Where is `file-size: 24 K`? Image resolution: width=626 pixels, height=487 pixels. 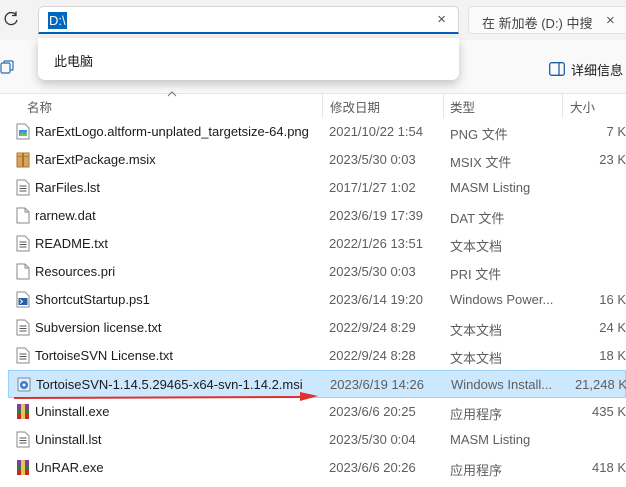 file-size: 24 K is located at coordinates (612, 327).